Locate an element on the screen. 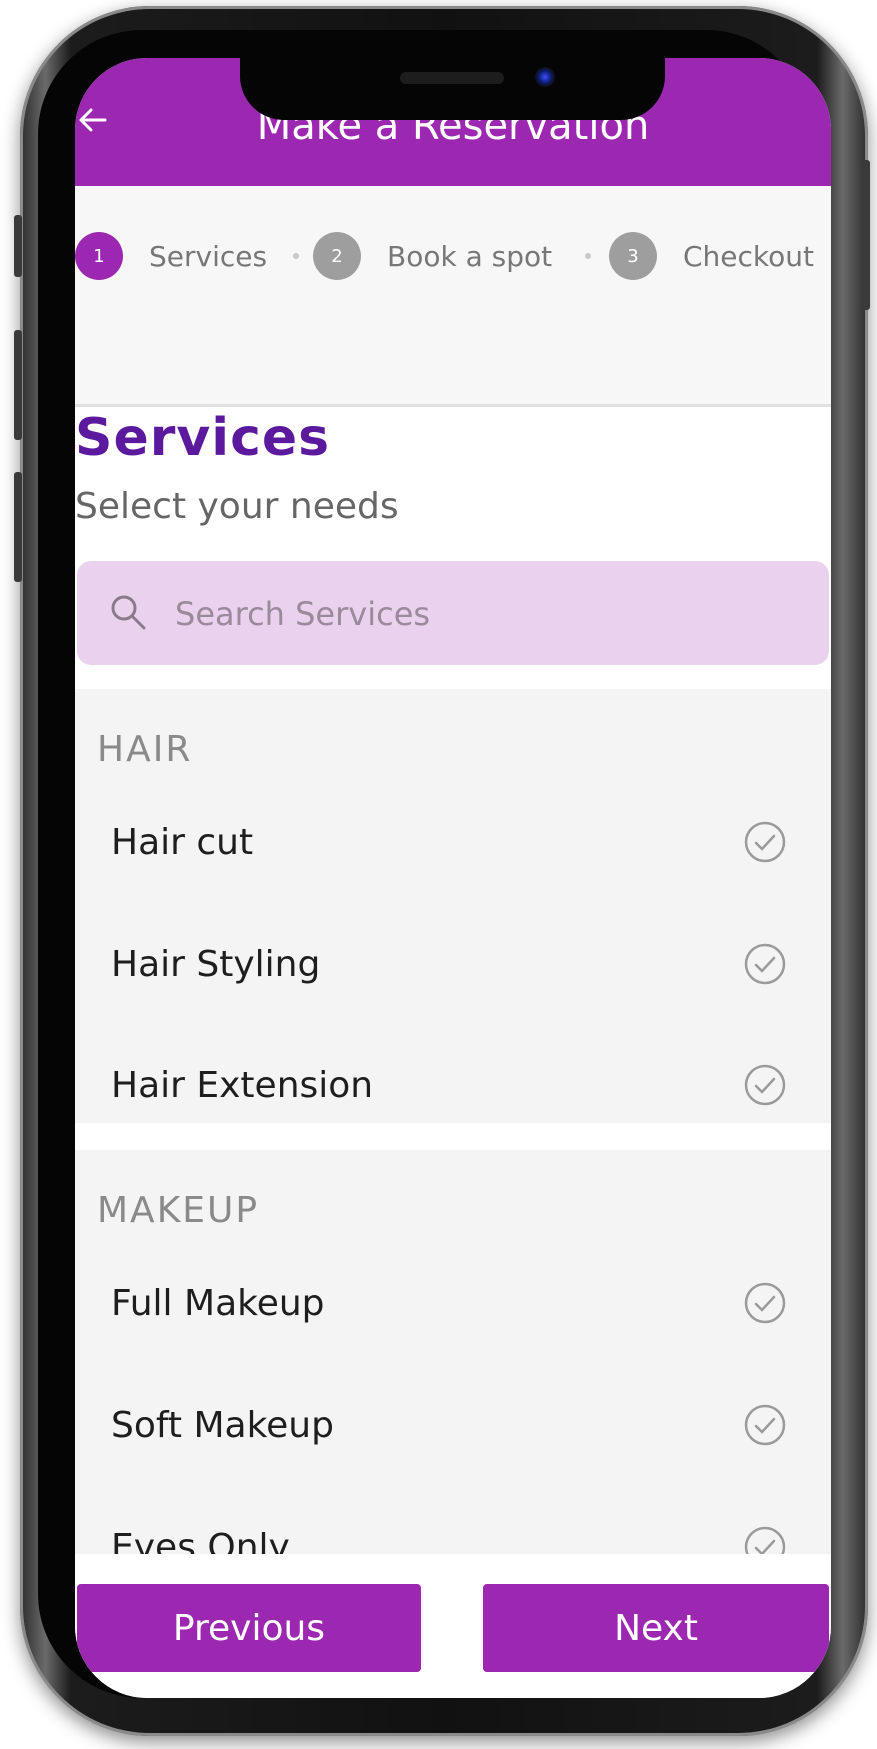 This screenshot has height=1749, width=877. service-item: Full Makeup is located at coordinates (453, 1305).